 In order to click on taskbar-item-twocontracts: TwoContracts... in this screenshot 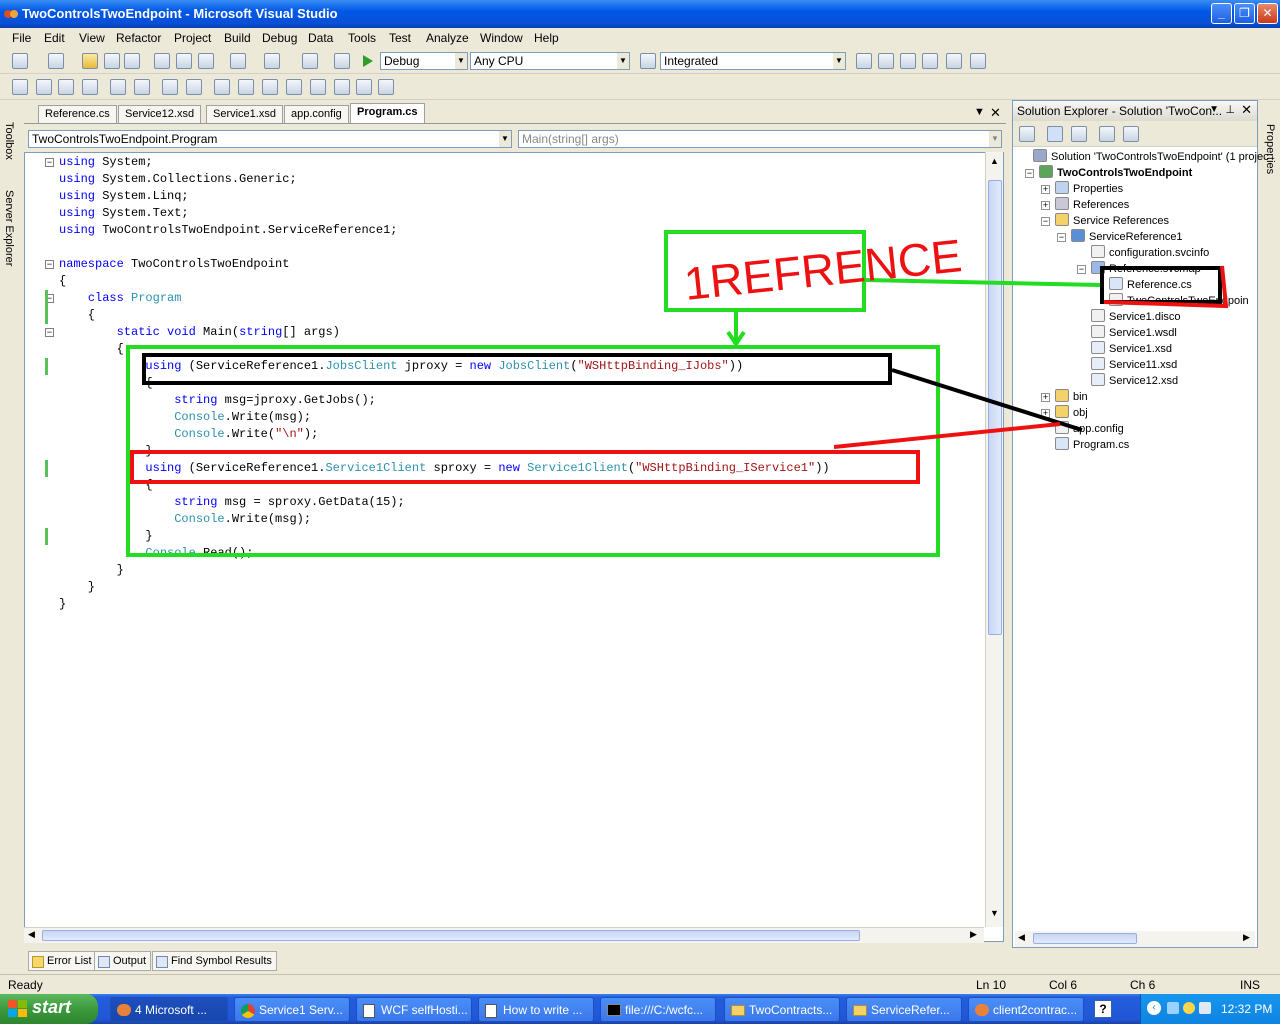, I will do `click(782, 1009)`.